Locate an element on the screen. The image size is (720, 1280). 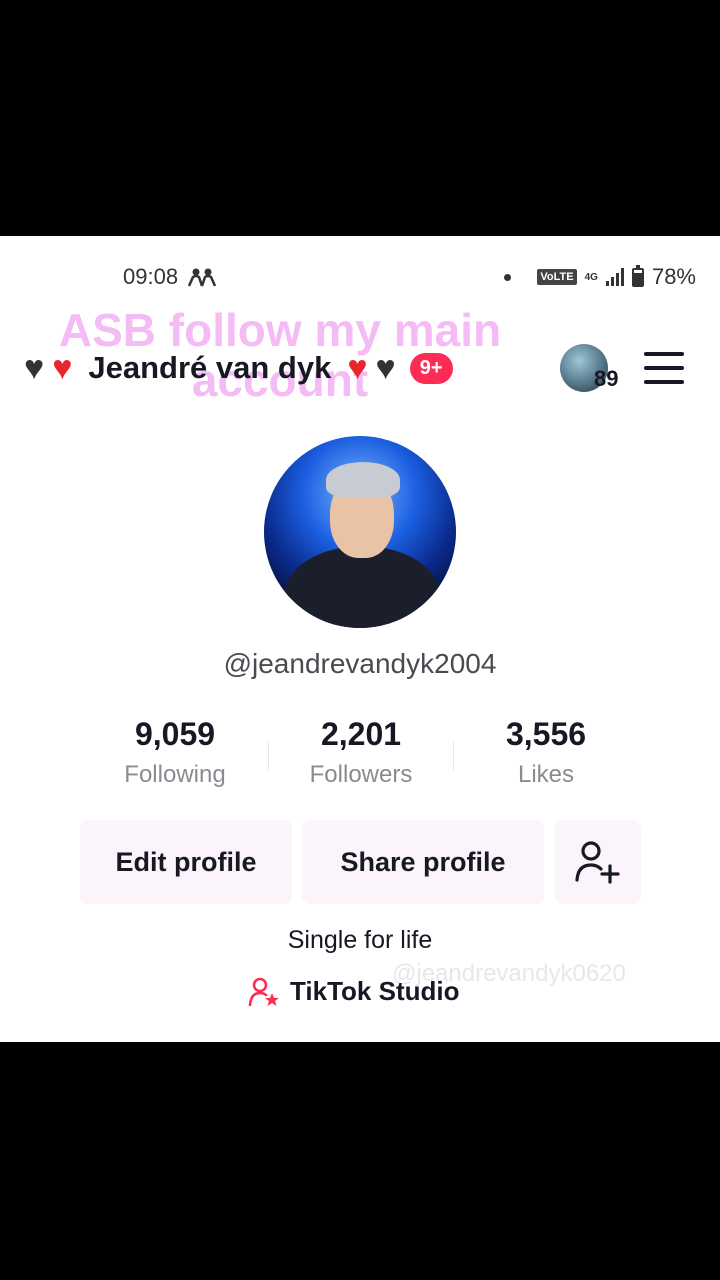
stat-followers: 2,201 Followers is located at coordinates (361, 752).